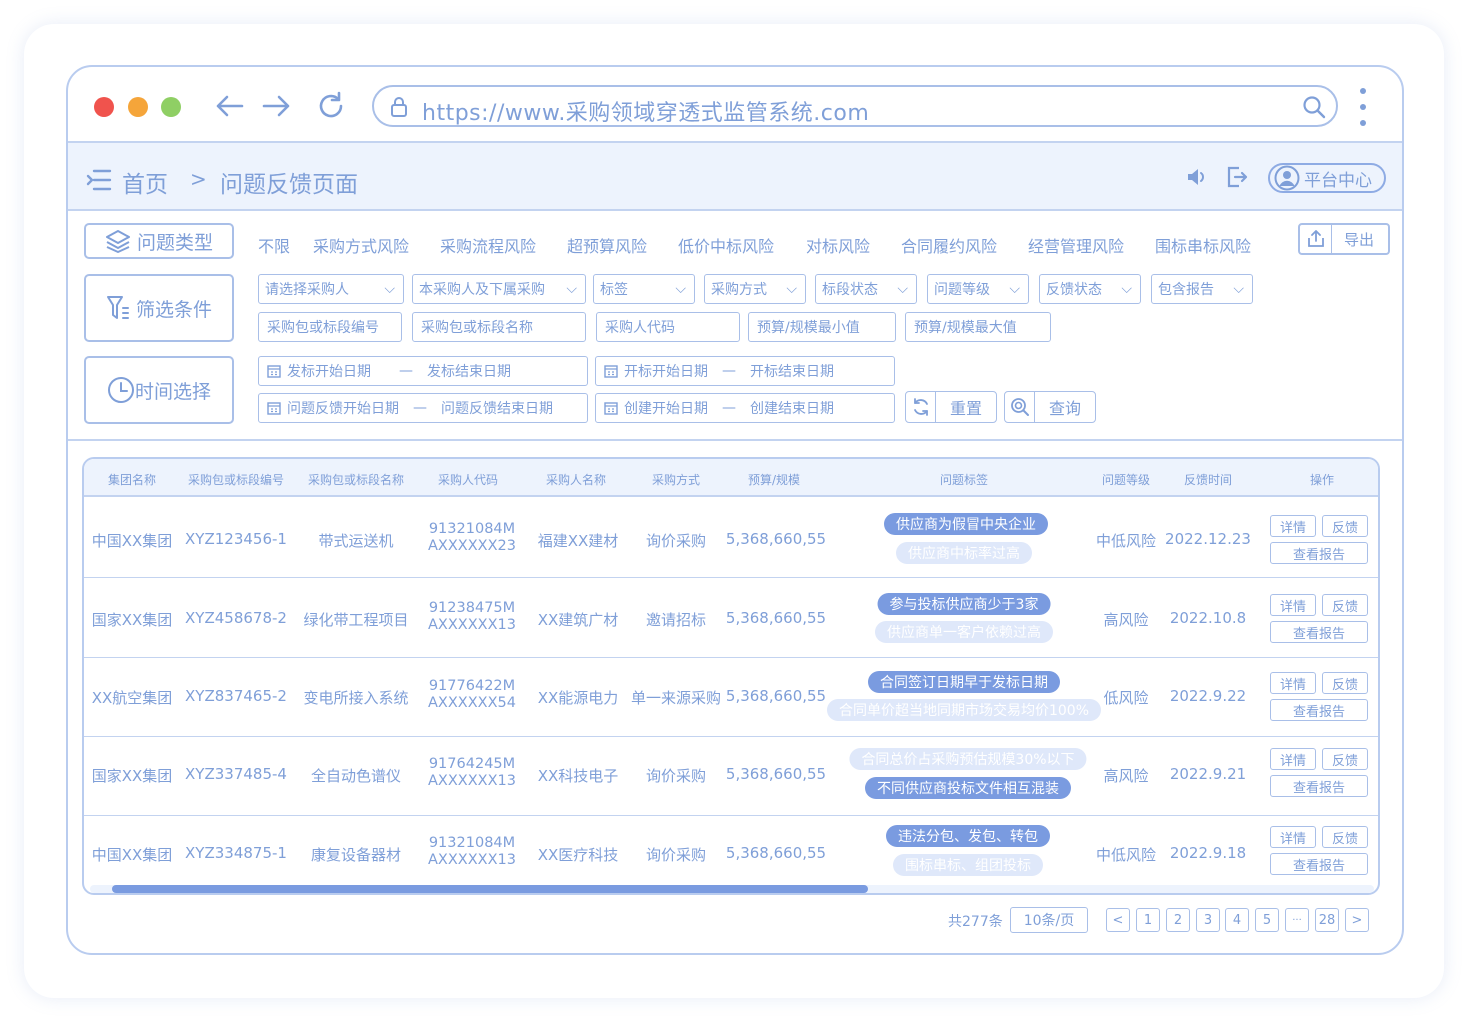  I want to click on page-button: 28, so click(1327, 920).